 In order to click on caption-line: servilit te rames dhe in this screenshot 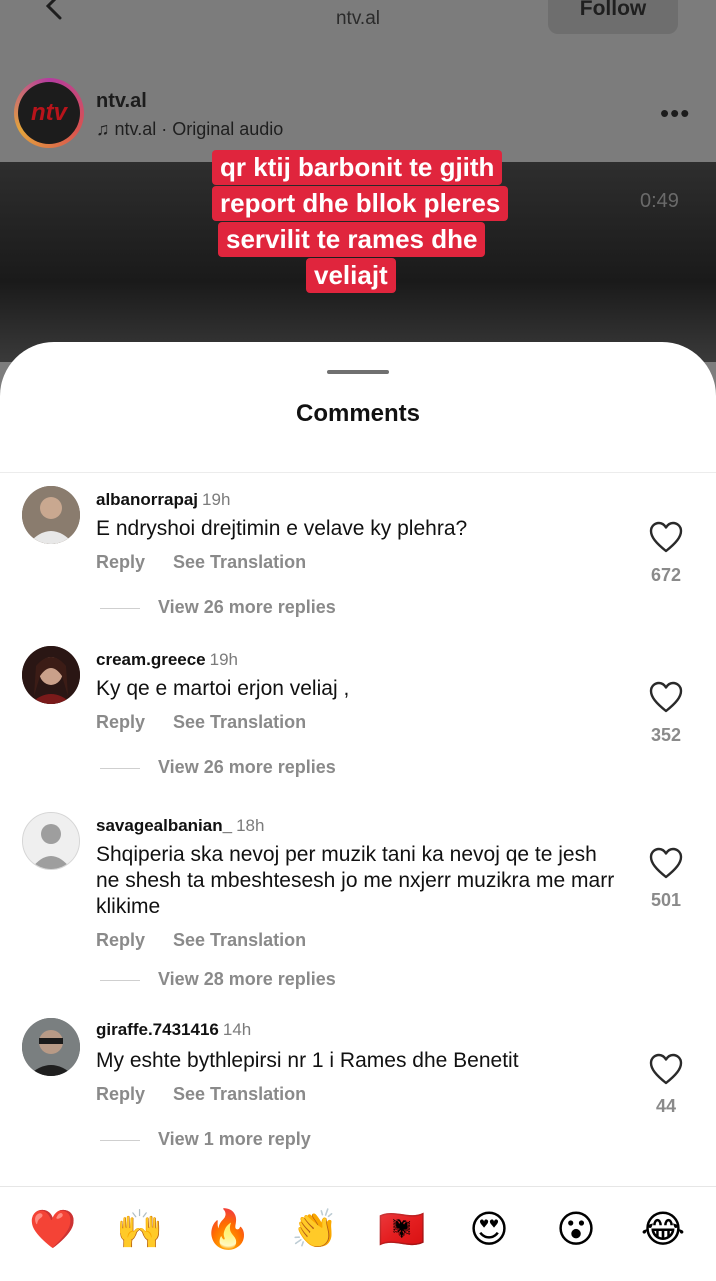, I will do `click(352, 239)`.